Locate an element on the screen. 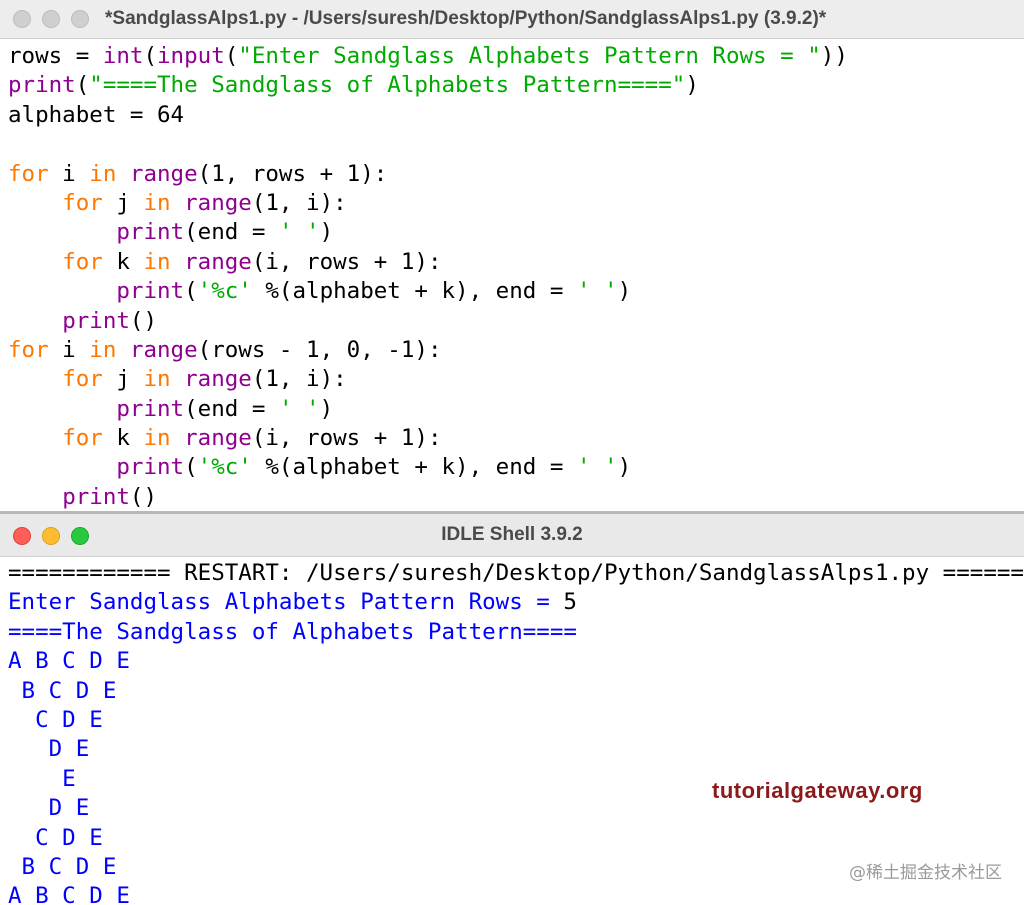  code-line: for i in range(rows - 1, 0, -1): is located at coordinates (428, 350).